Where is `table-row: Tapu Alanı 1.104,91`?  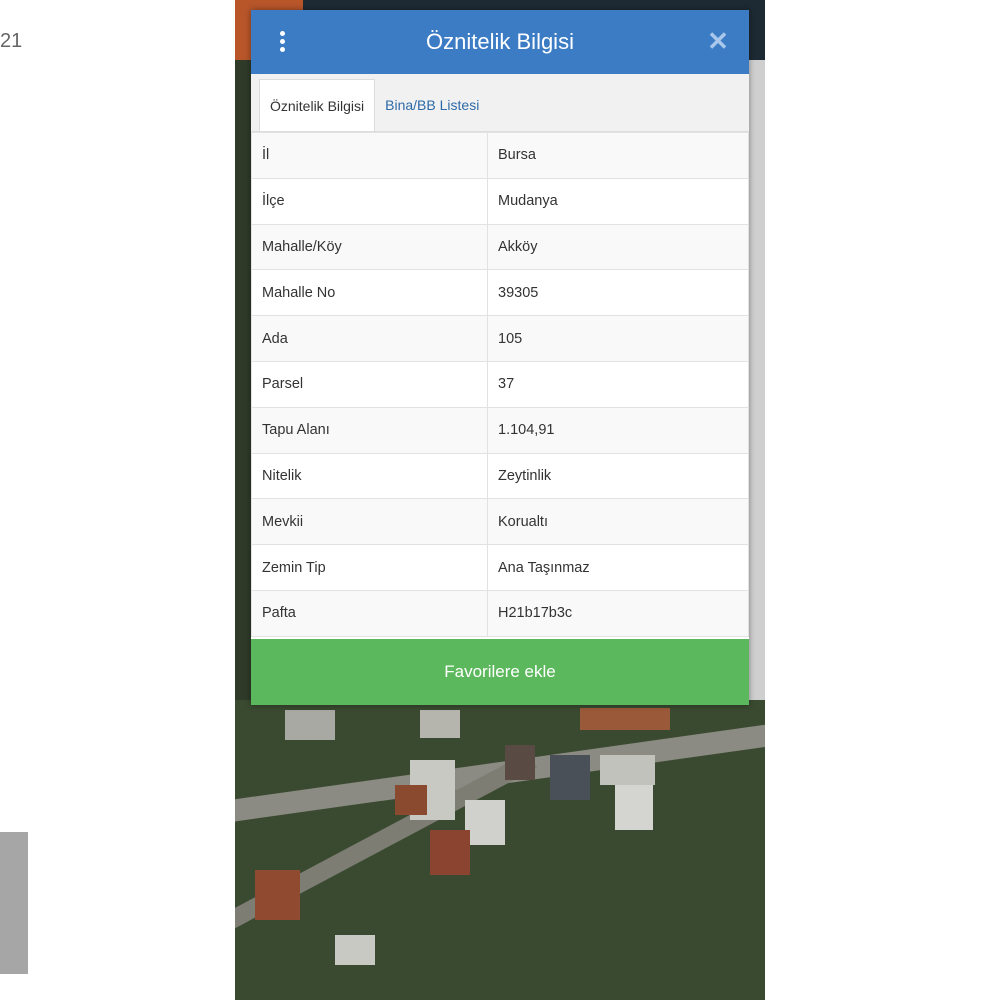 table-row: Tapu Alanı 1.104,91 is located at coordinates (500, 430).